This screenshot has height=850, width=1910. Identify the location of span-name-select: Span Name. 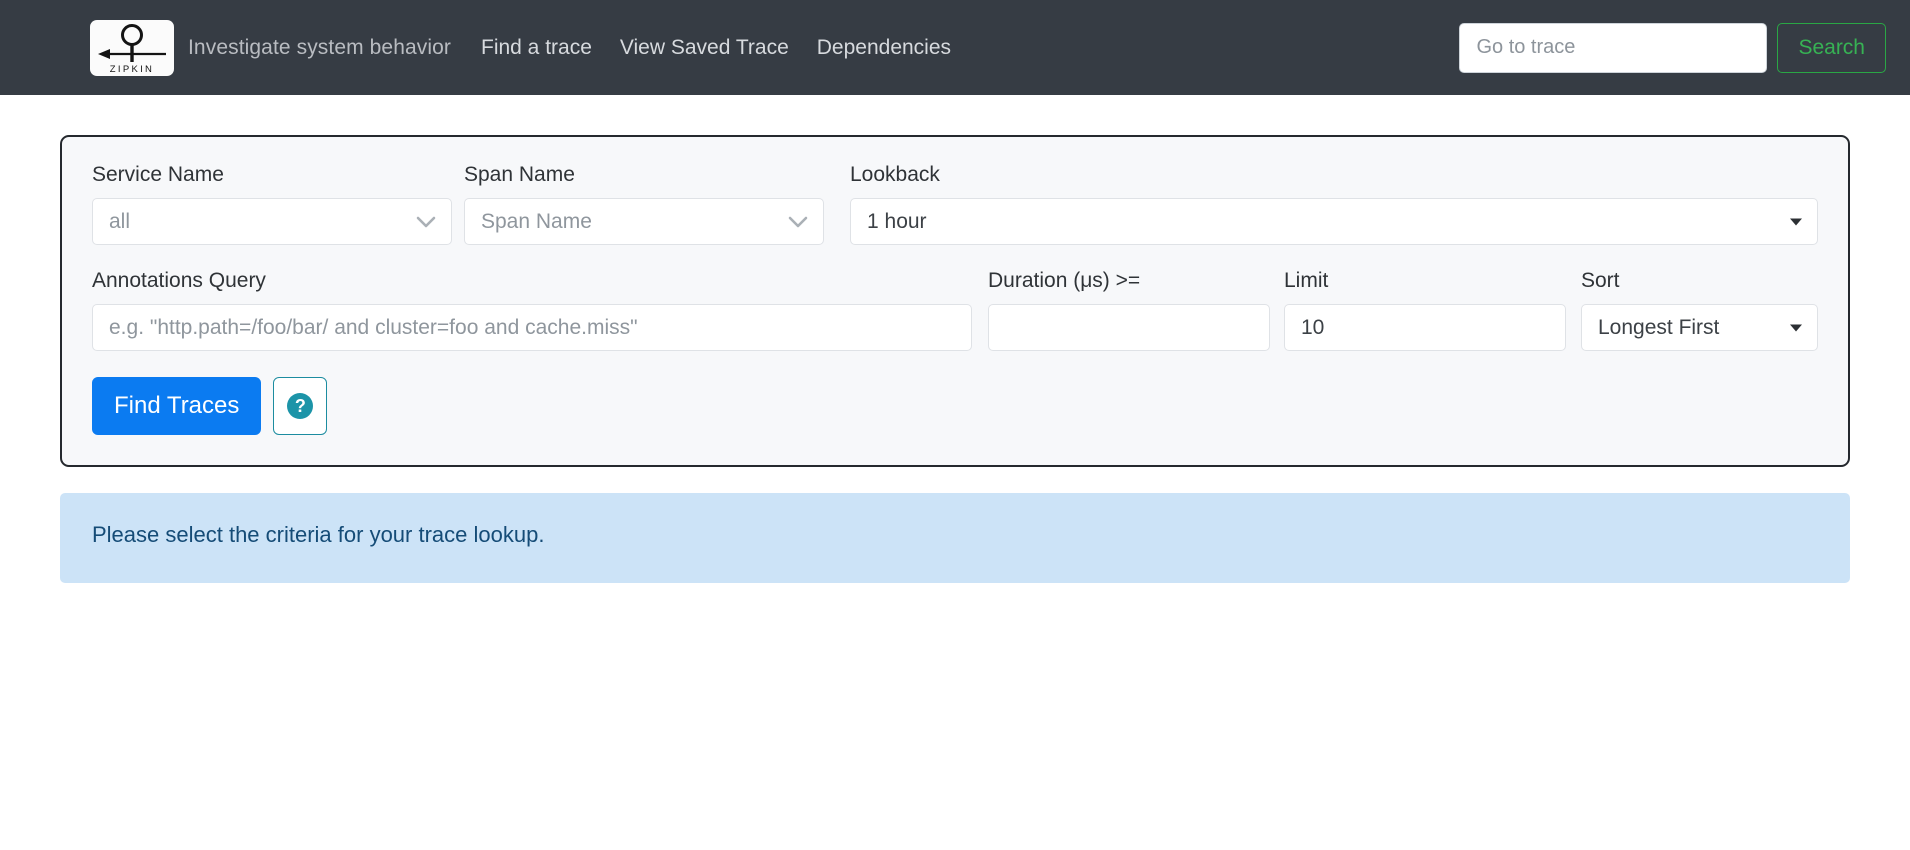
(644, 221).